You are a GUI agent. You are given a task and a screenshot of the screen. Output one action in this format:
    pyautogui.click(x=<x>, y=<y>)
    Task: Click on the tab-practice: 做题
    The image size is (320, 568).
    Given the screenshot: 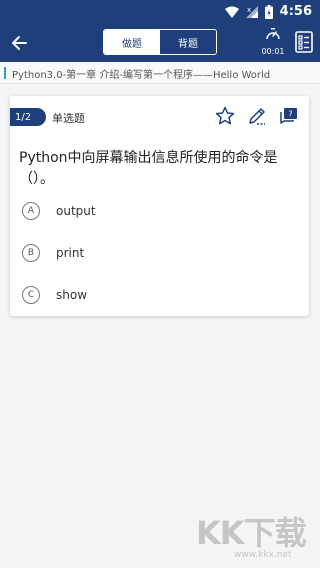 What is the action you would take?
    pyautogui.click(x=132, y=42)
    